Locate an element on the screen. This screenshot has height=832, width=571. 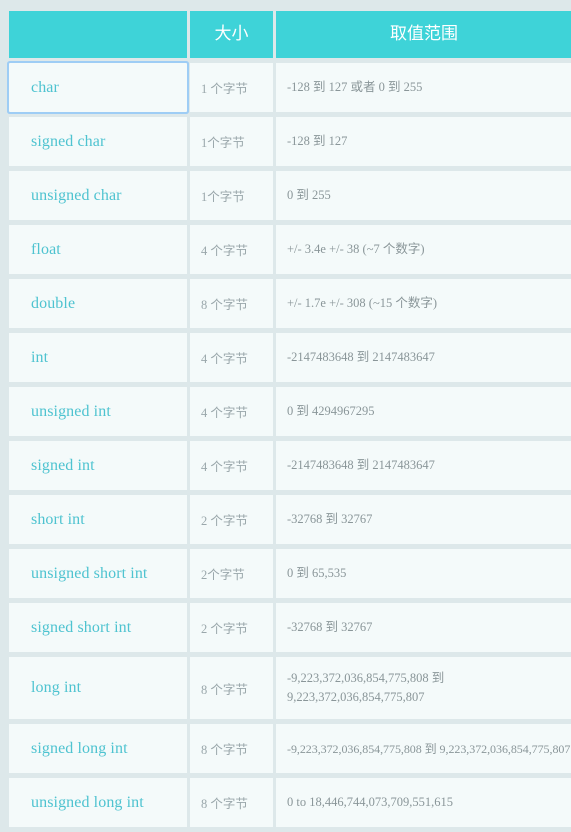
cell-type: signed long int is located at coordinates (98, 748).